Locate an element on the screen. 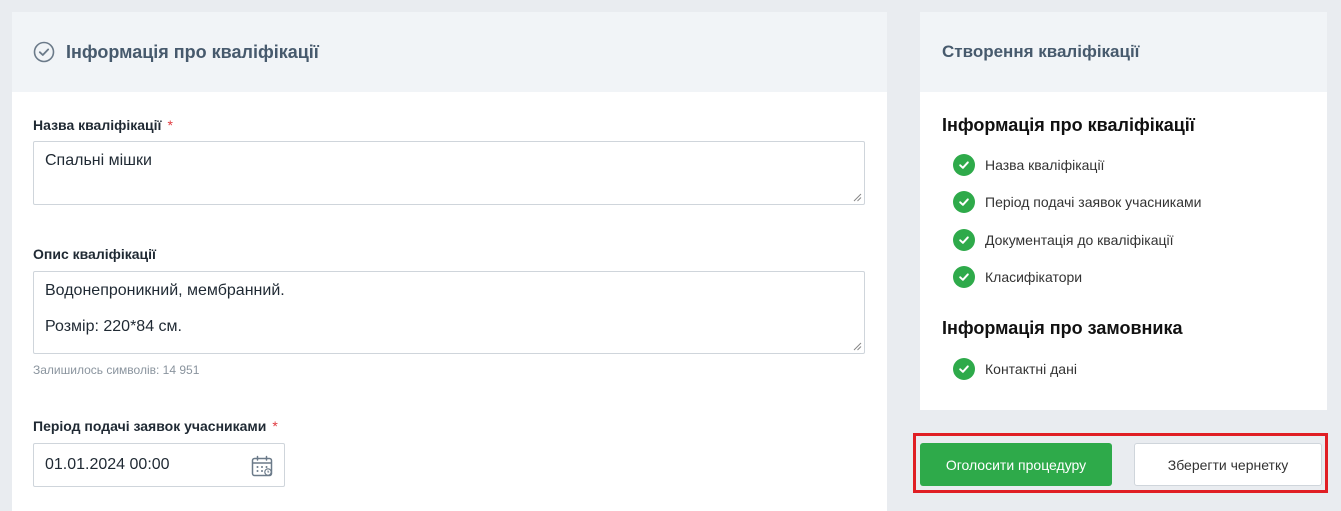 The width and height of the screenshot is (1341, 511). check-circle-icon is located at coordinates (44, 52).